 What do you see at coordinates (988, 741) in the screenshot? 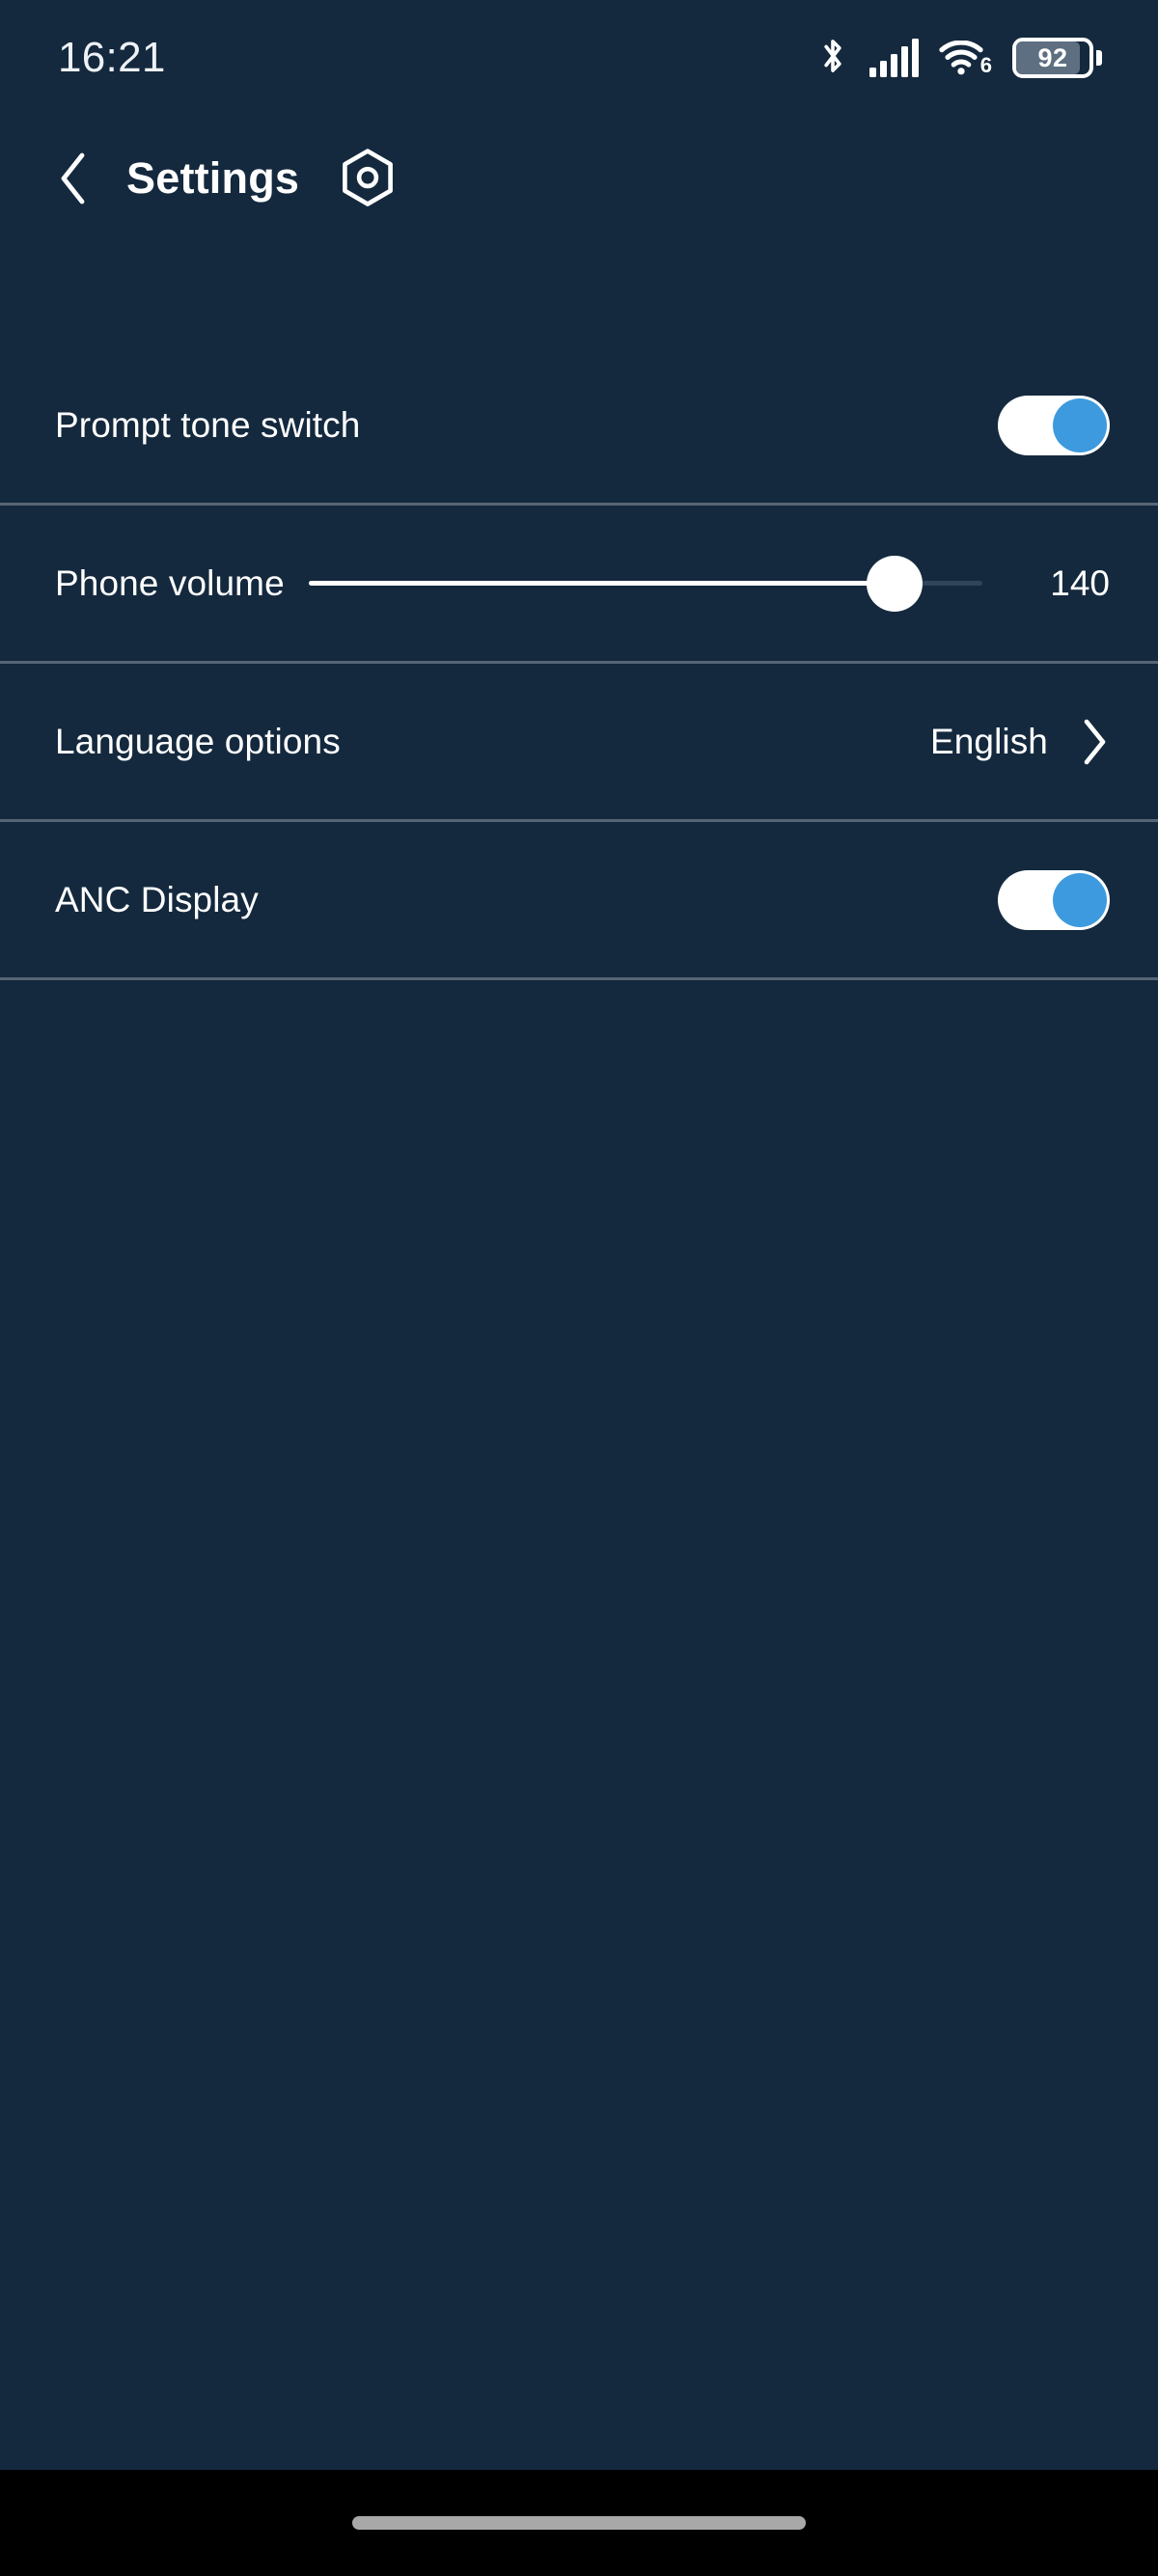
I see `language-options-value: English` at bounding box center [988, 741].